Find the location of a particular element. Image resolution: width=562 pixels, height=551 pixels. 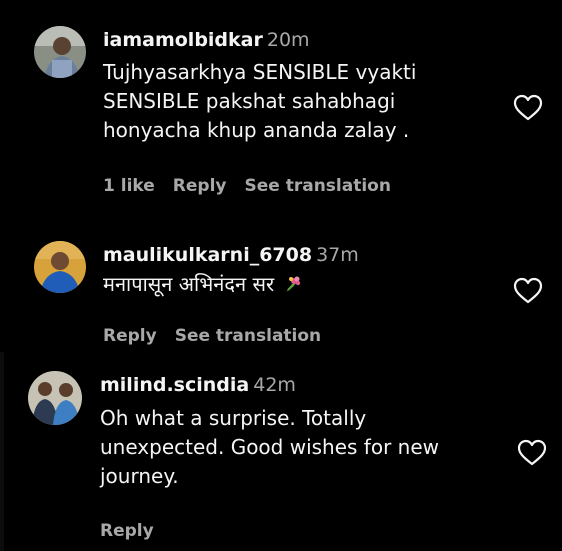

comment-text-line: मनापासून अभिनंदन सर is located at coordinates (231, 284).